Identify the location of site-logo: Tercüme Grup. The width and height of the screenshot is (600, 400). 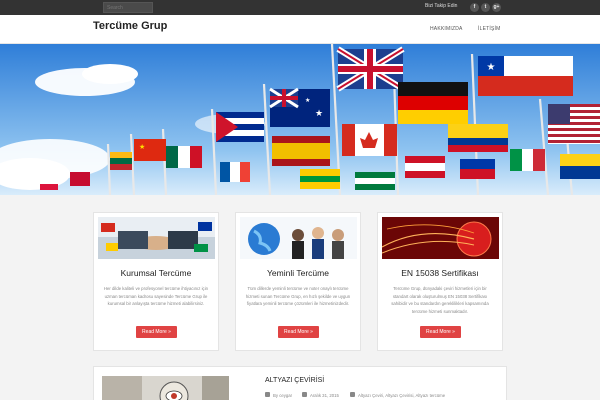
(130, 26).